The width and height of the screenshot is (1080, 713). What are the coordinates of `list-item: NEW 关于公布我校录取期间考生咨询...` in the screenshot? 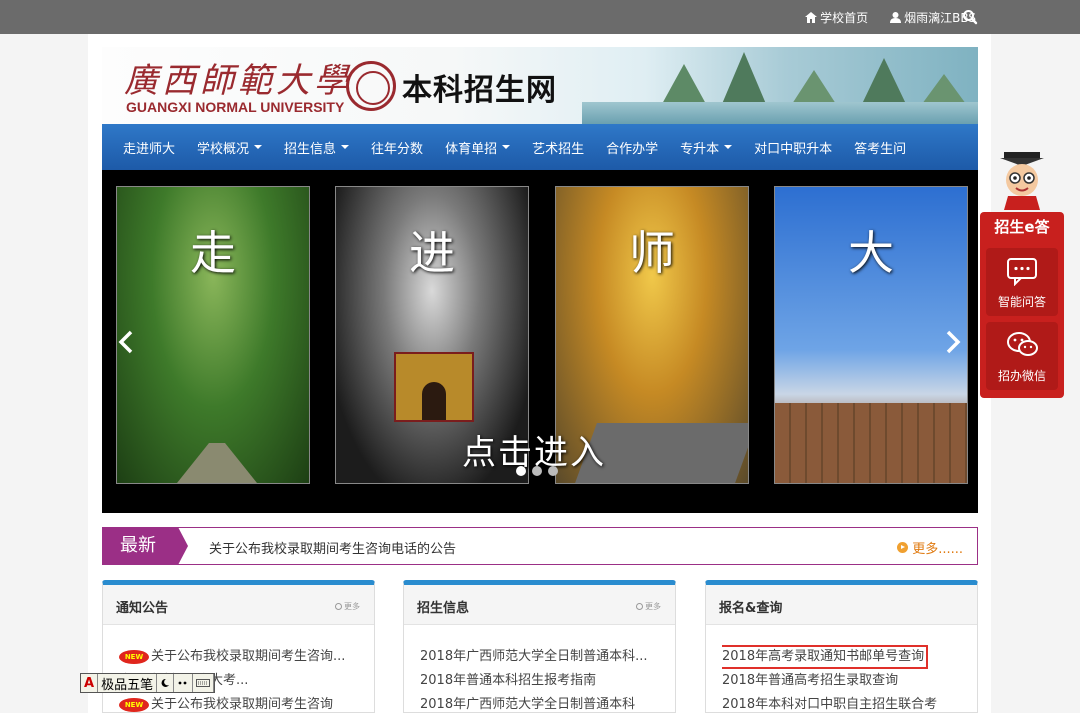 It's located at (246, 657).